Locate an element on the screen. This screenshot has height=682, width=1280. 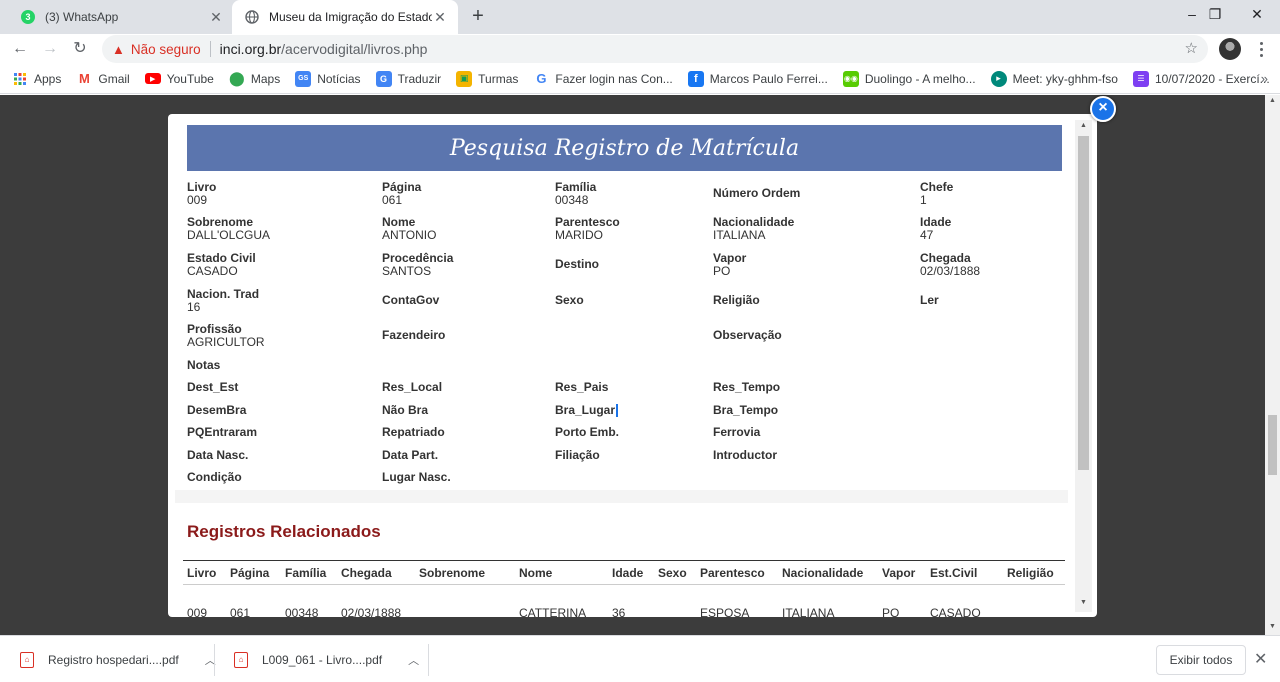
table-cell: 36 is located at coordinates (619, 611).